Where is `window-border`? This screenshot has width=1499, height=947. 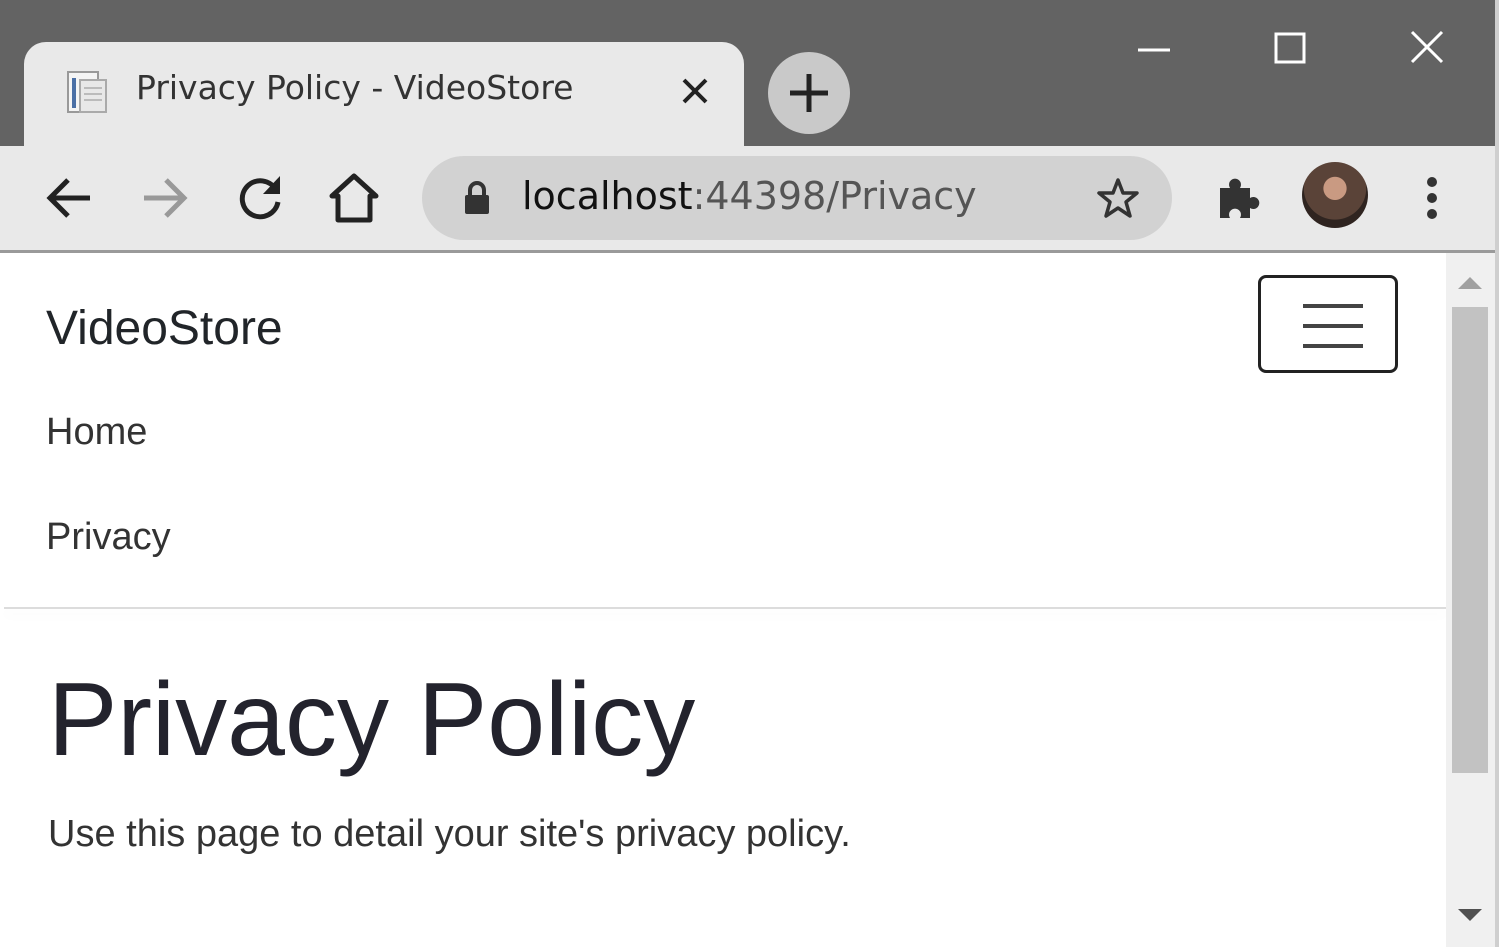
window-border is located at coordinates (1497, 473).